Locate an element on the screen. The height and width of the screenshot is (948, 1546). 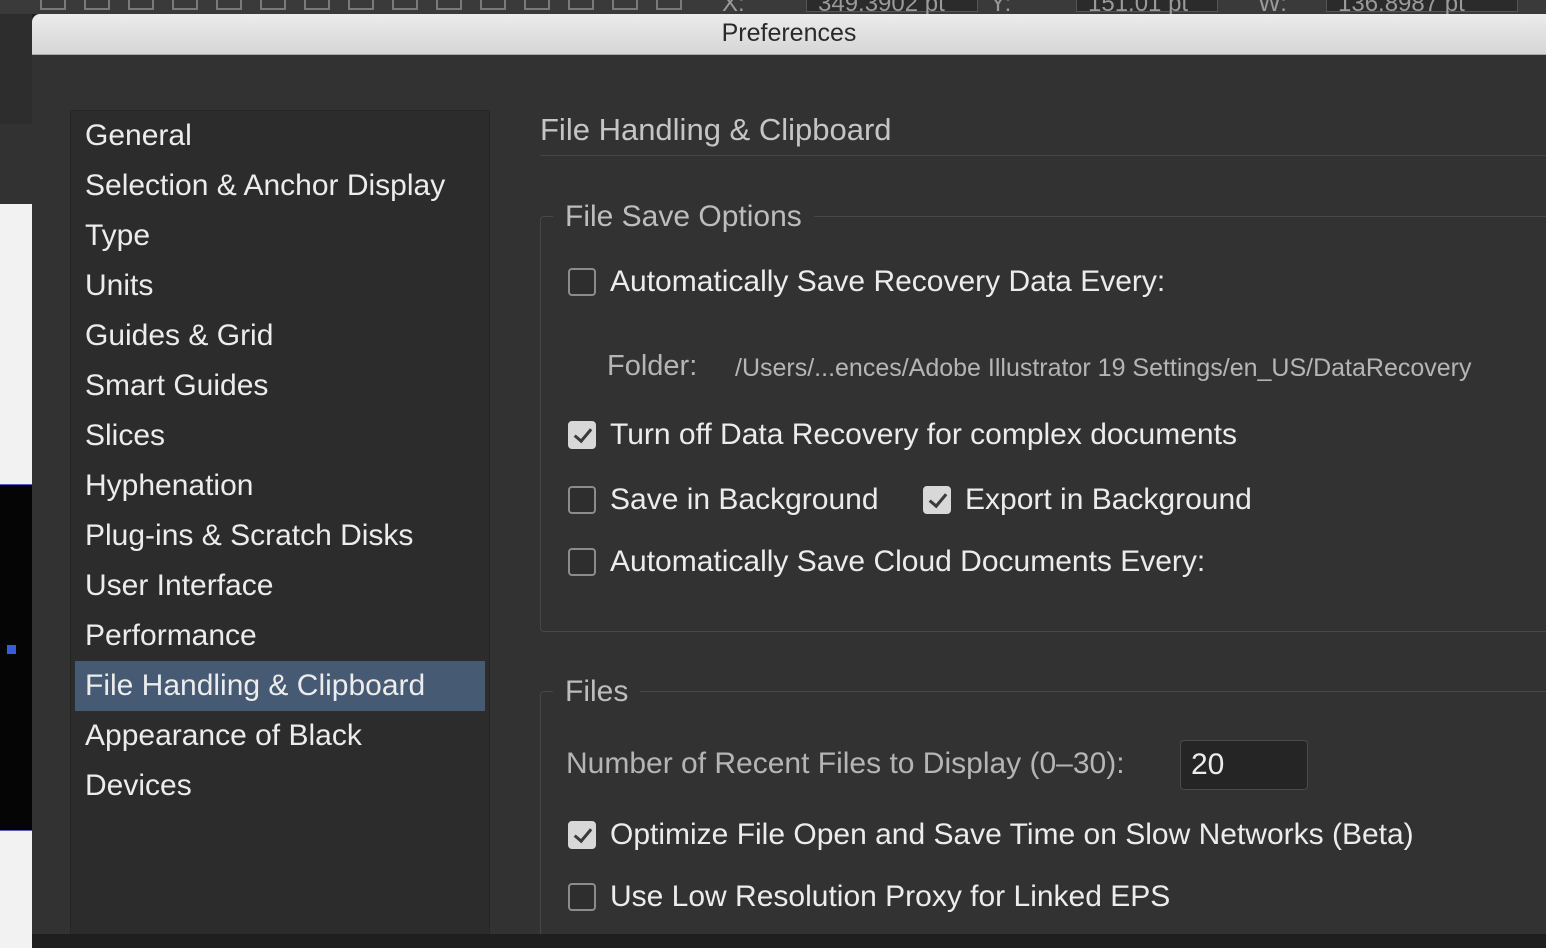
files-heading: Files is located at coordinates (597, 692).